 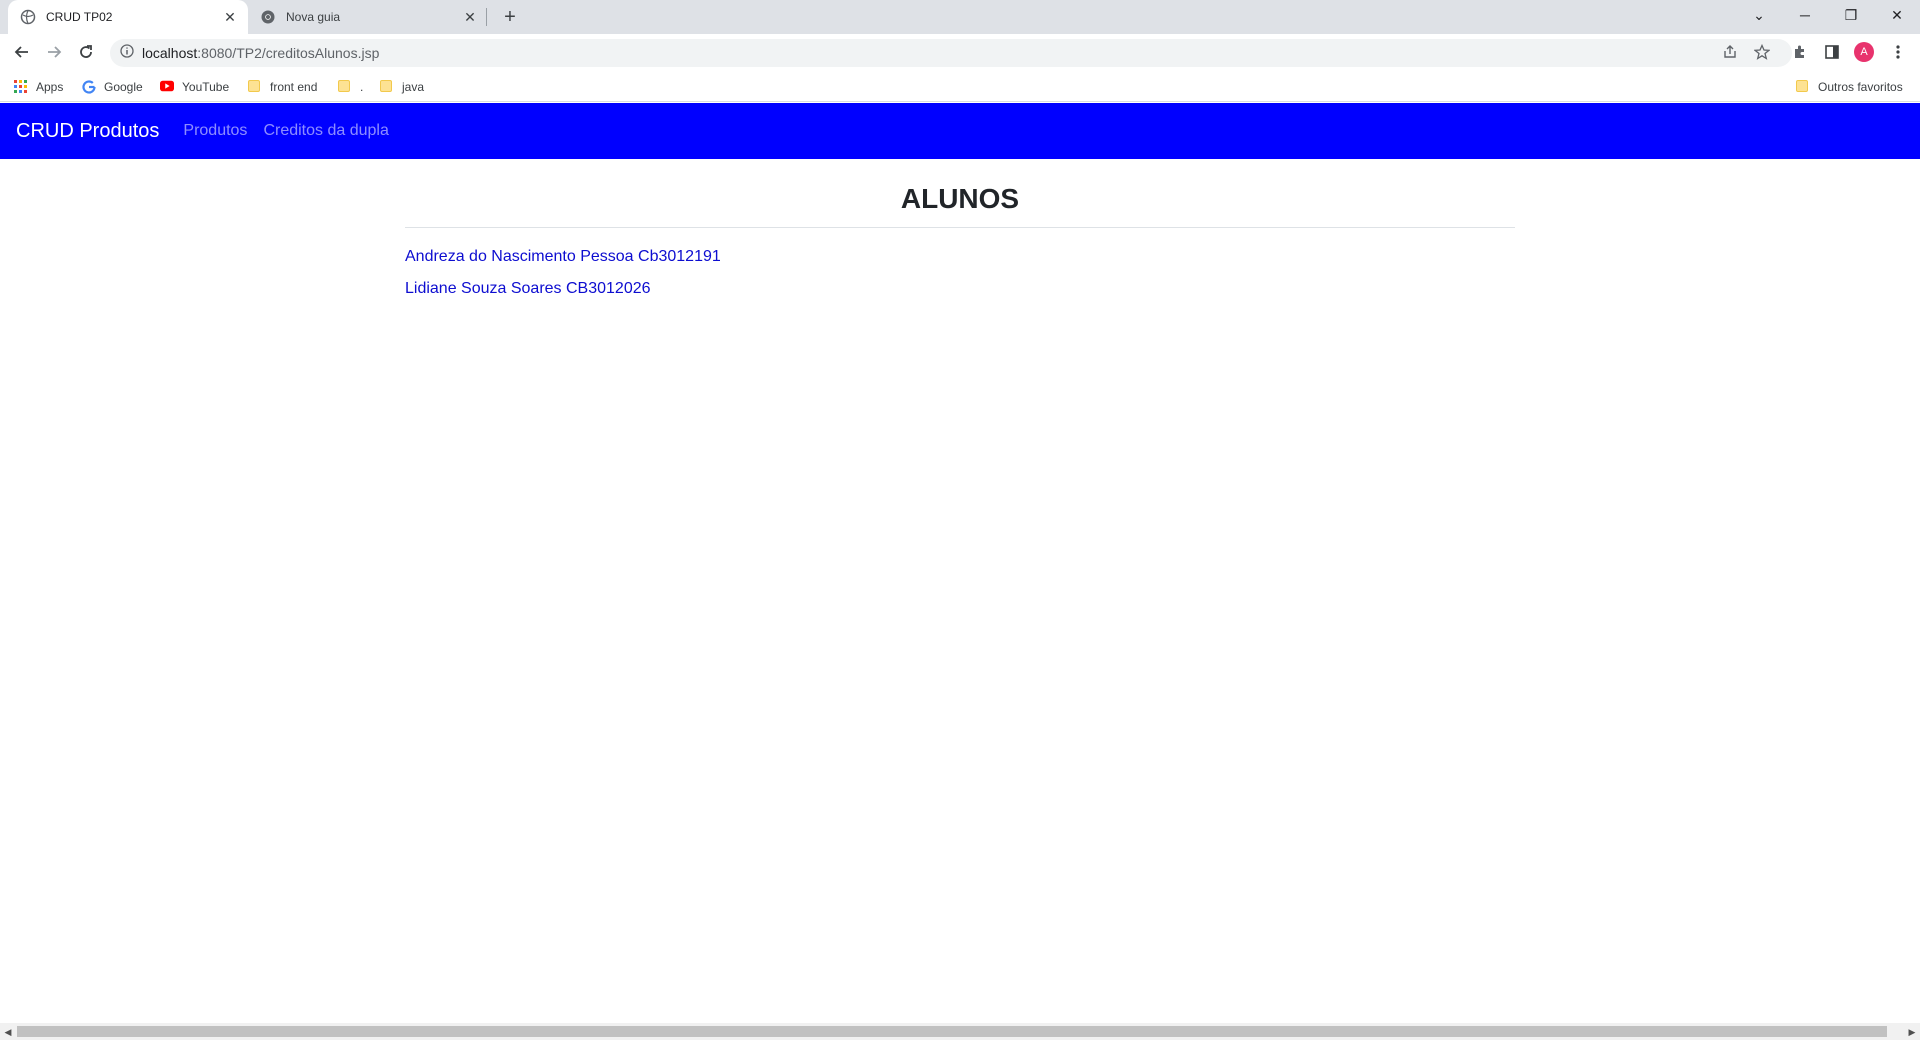 I want to click on restore-button: ❐, so click(x=1851, y=15).